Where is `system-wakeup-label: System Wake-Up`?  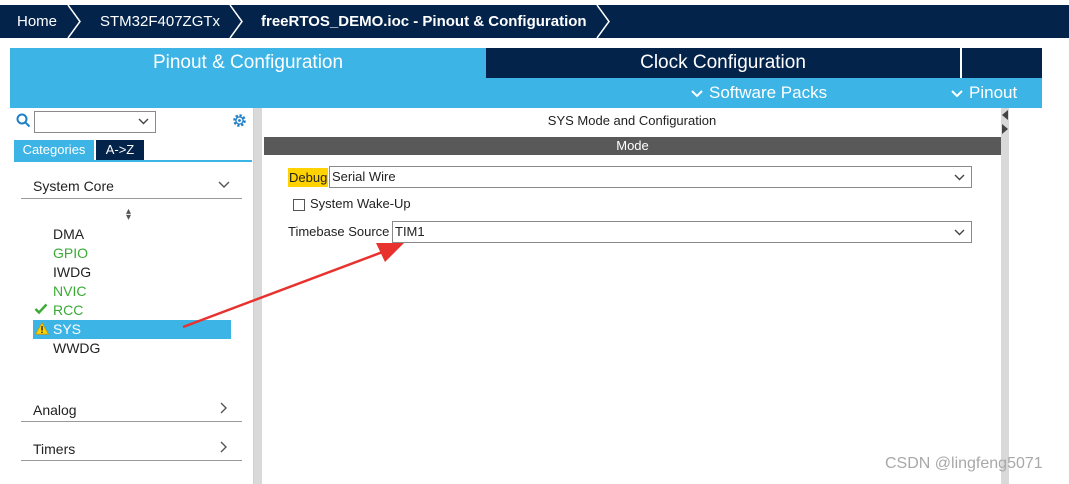 system-wakeup-label: System Wake-Up is located at coordinates (360, 203).